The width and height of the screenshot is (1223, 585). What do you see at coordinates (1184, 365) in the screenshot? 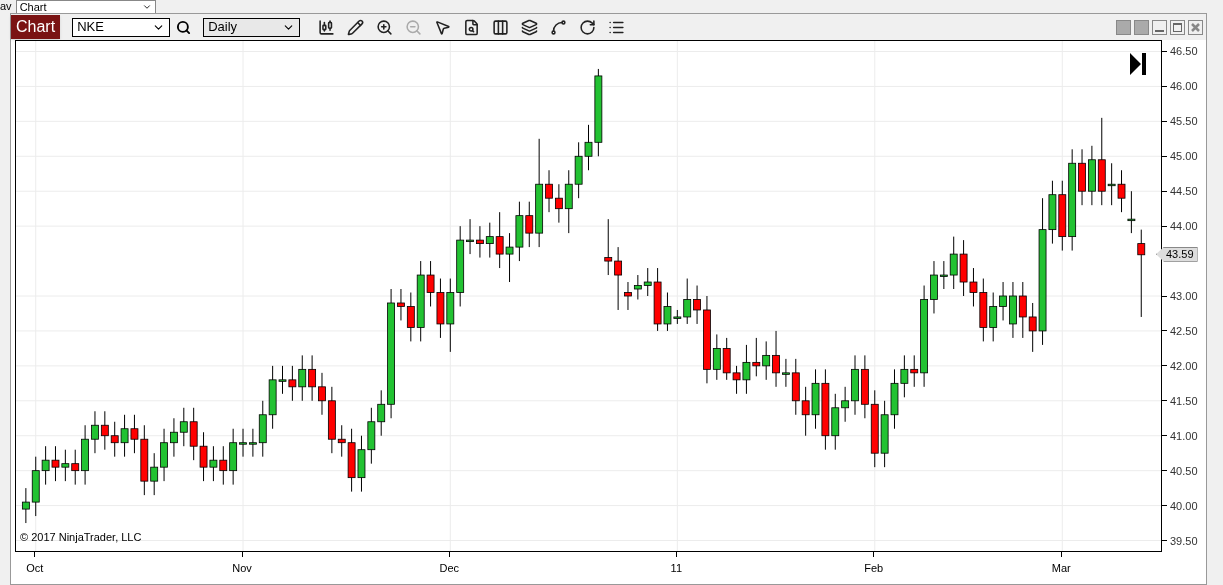
I see `price-tick-label: 42.00` at bounding box center [1184, 365].